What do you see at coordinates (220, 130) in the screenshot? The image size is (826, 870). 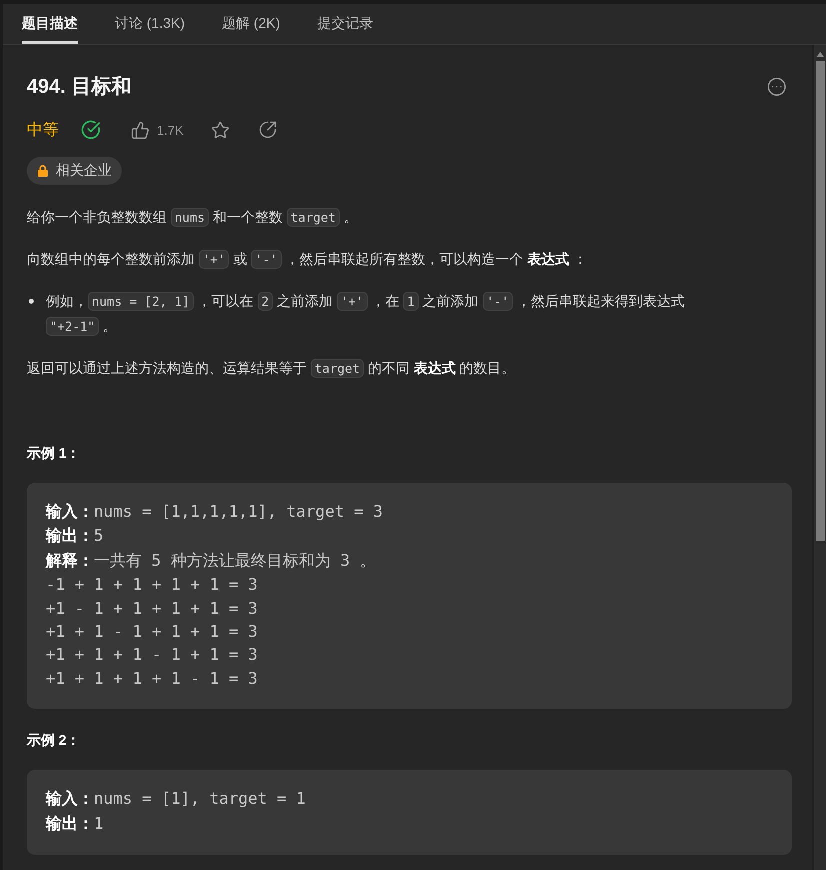 I see `star-icon` at bounding box center [220, 130].